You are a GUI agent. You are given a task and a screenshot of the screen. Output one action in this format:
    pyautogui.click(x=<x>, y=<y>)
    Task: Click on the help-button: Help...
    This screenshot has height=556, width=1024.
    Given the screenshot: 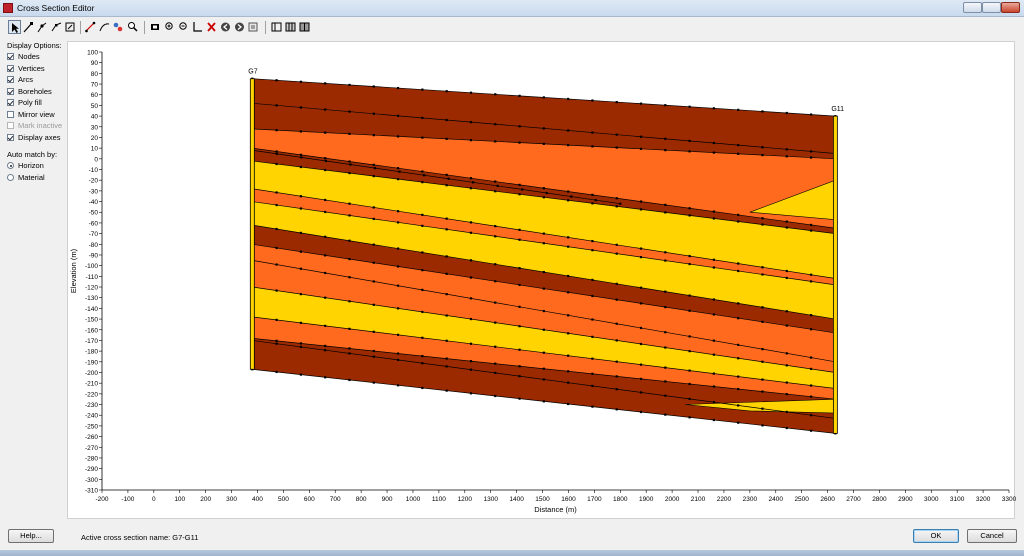 What is the action you would take?
    pyautogui.click(x=31, y=536)
    